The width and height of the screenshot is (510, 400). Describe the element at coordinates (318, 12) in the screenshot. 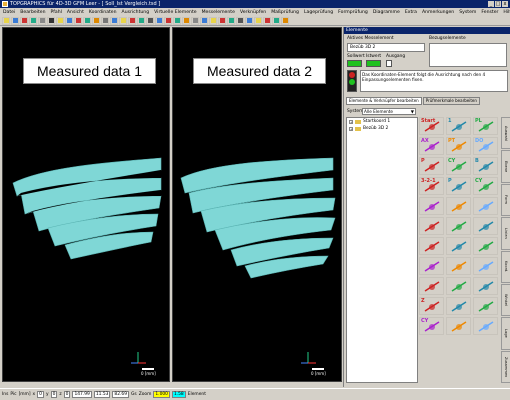

I see `menu-item: Lageprüfung` at that location.